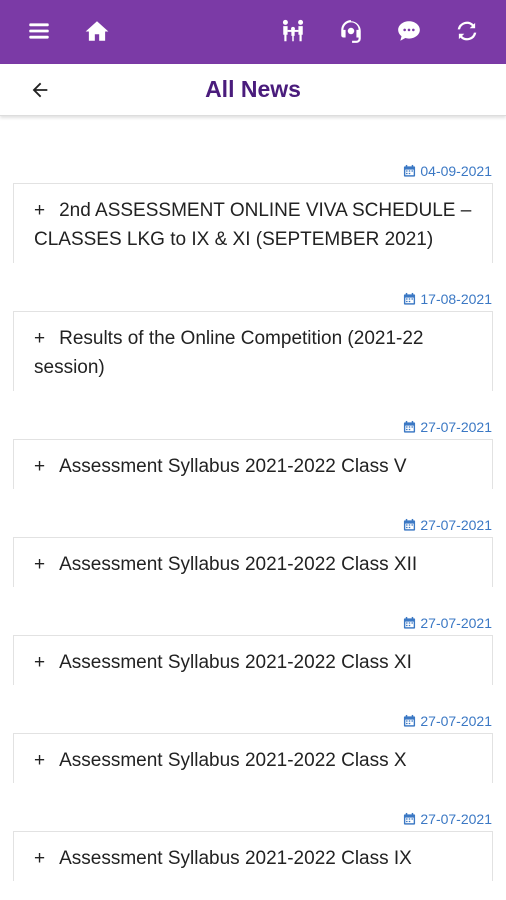 The image size is (506, 900). What do you see at coordinates (253, 32) in the screenshot?
I see `top-app-bar` at bounding box center [253, 32].